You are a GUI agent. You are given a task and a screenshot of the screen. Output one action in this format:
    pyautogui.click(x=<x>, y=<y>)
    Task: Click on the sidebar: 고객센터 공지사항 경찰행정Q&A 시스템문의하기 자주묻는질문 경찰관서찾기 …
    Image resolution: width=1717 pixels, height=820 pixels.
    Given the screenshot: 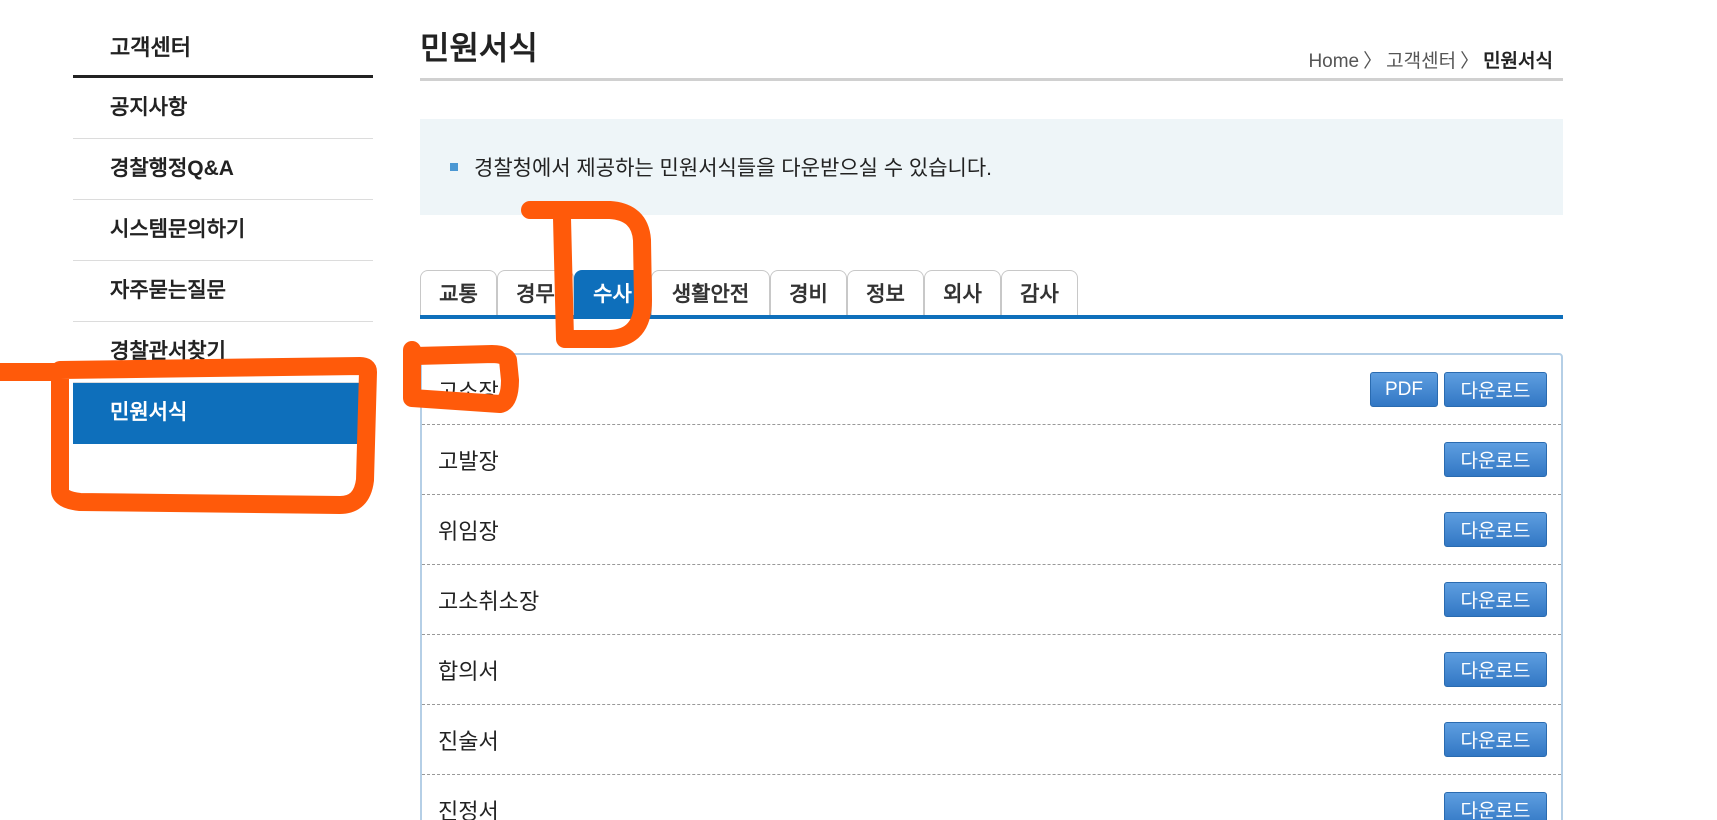 What is the action you would take?
    pyautogui.click(x=223, y=233)
    